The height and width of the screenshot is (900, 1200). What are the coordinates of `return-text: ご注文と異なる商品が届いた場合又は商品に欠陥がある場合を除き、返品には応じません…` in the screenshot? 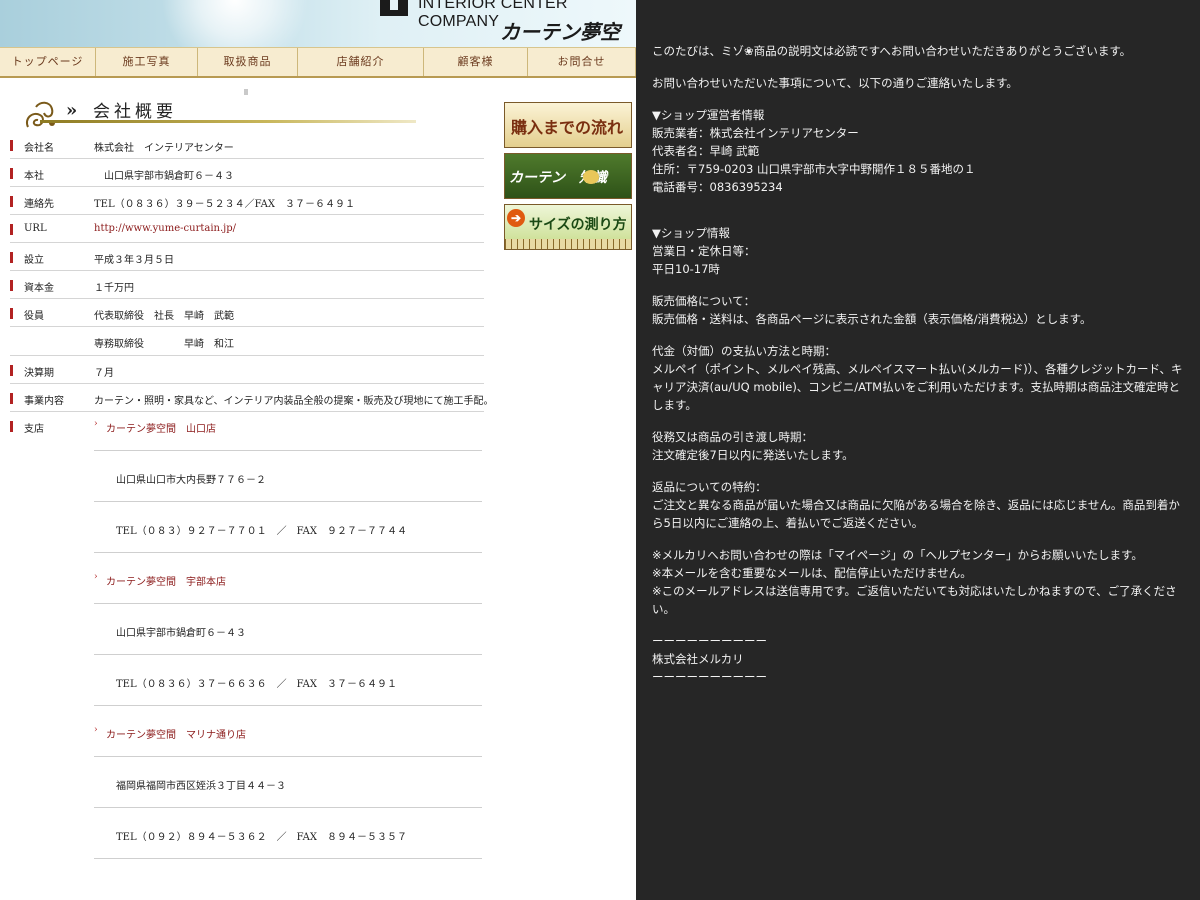 It's located at (916, 514).